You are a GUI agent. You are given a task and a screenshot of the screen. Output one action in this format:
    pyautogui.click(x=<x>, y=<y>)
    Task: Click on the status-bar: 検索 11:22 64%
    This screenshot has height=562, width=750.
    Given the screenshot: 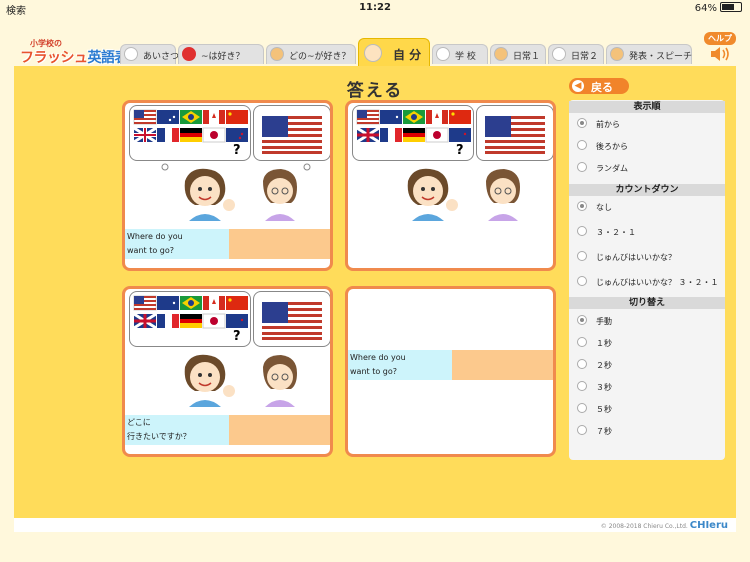 What is the action you would take?
    pyautogui.click(x=375, y=8)
    